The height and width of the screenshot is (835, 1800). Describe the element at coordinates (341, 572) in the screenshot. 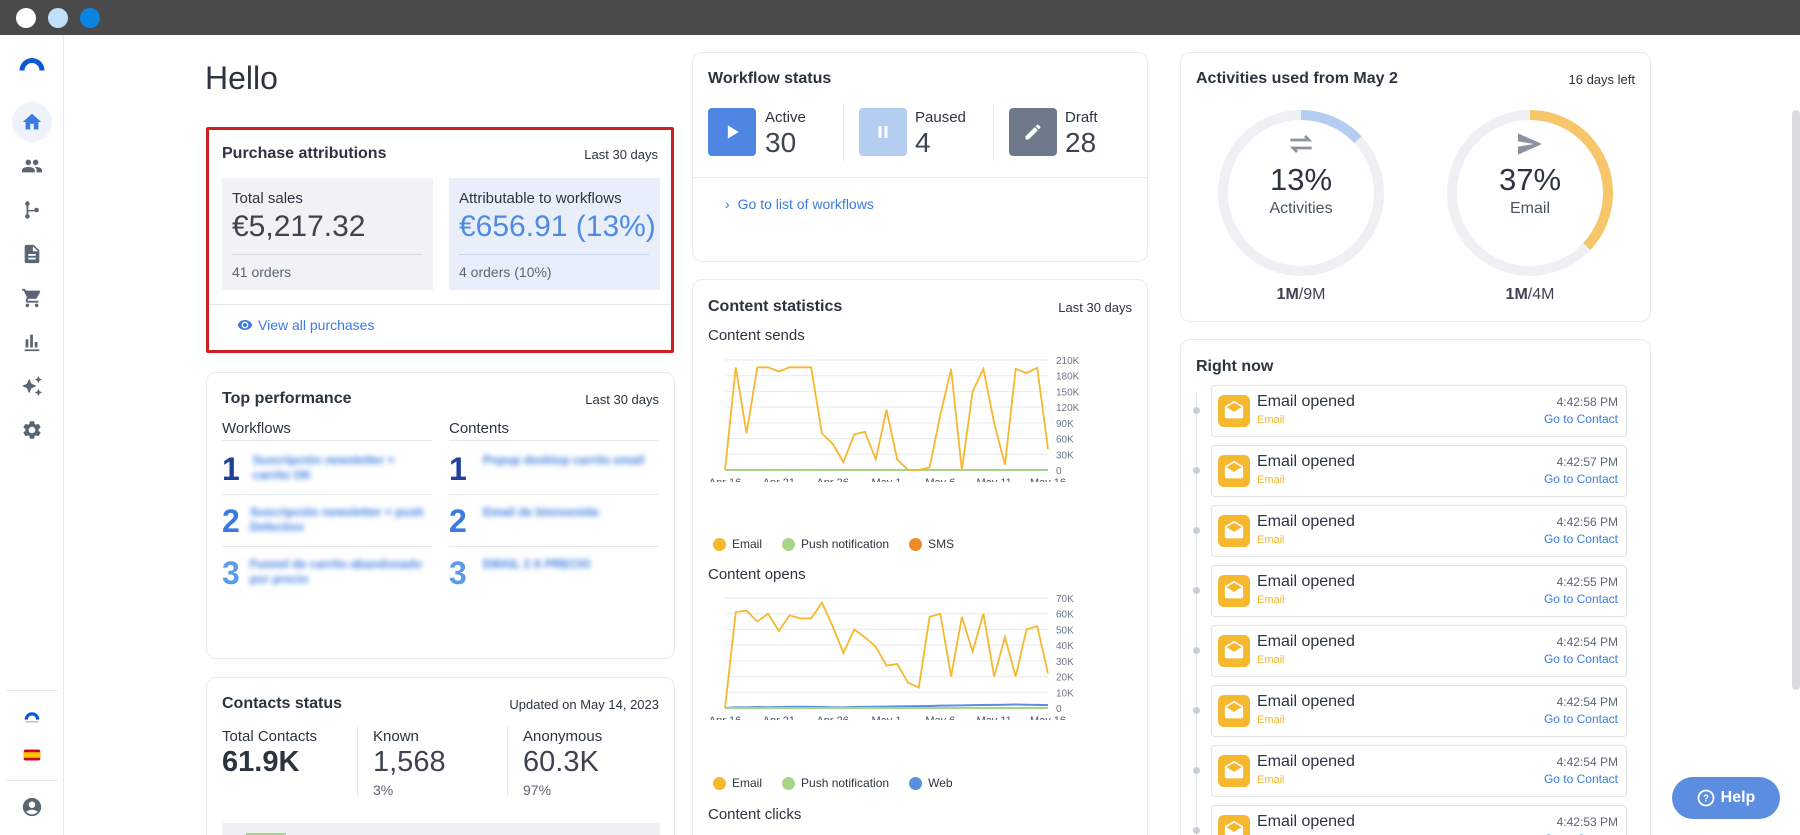

I see `workflow-name-link: Funnel de carrito abandonado por precio` at that location.